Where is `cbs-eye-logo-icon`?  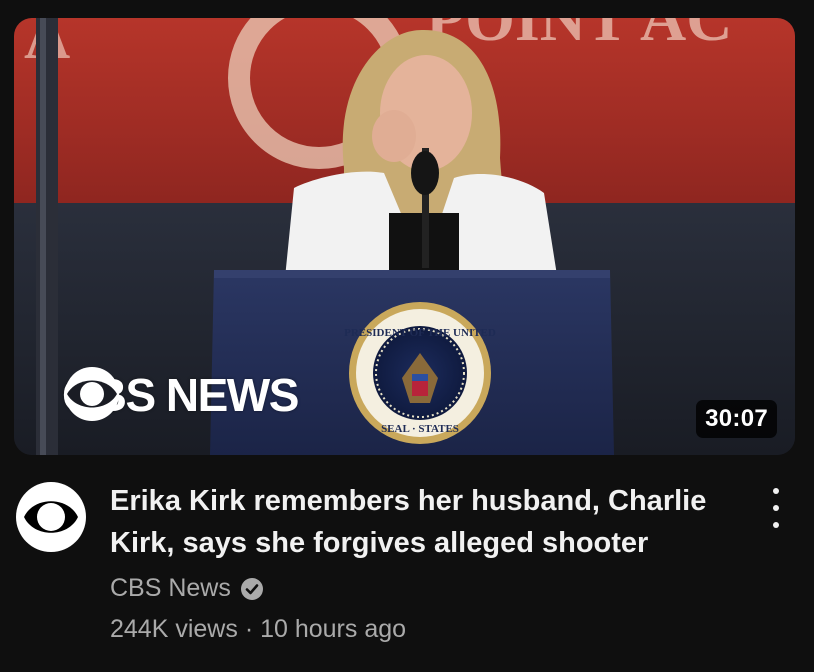 cbs-eye-logo-icon is located at coordinates (51, 517).